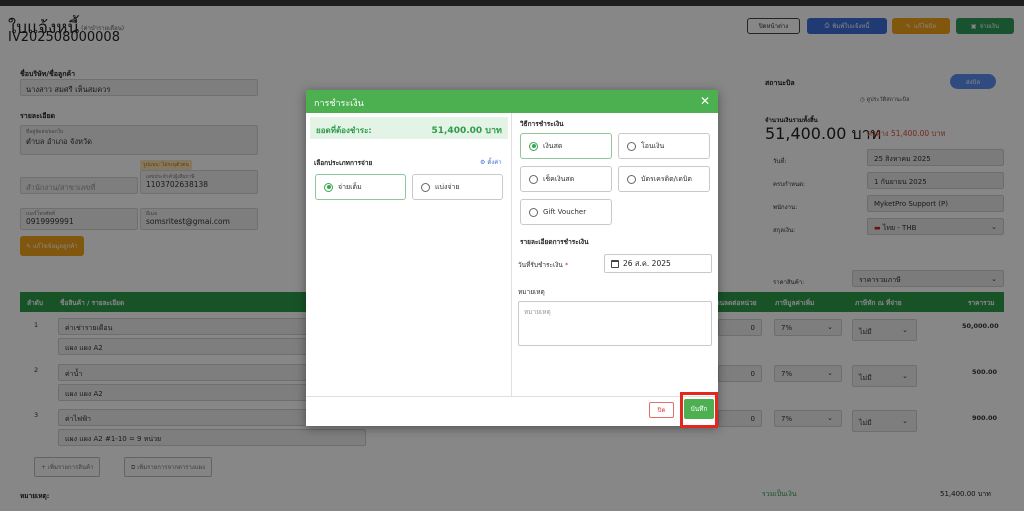  Describe the element at coordinates (664, 179) in the screenshot. I see `method-card: บัตรเครดิต/เดบิต` at that location.